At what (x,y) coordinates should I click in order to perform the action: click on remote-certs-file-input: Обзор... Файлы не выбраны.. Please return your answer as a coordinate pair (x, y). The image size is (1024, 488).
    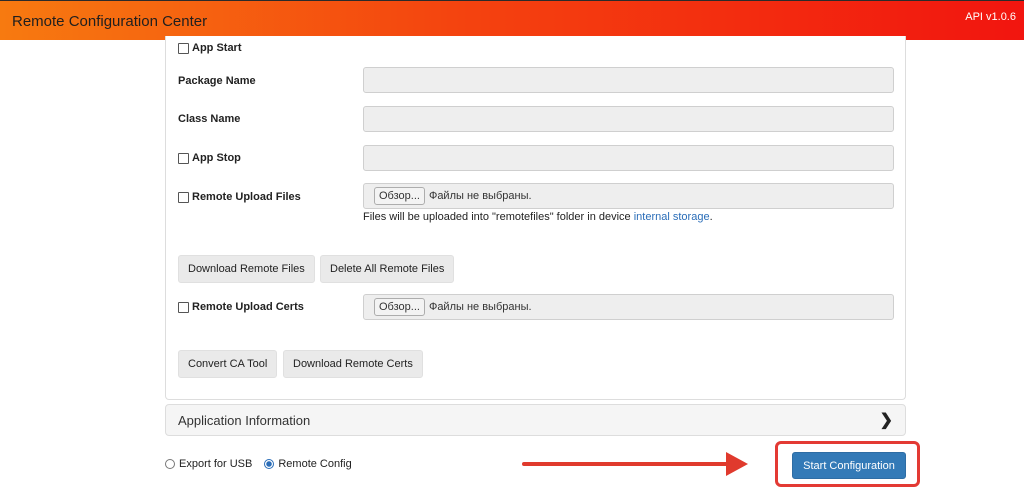
    Looking at the image, I should click on (628, 307).